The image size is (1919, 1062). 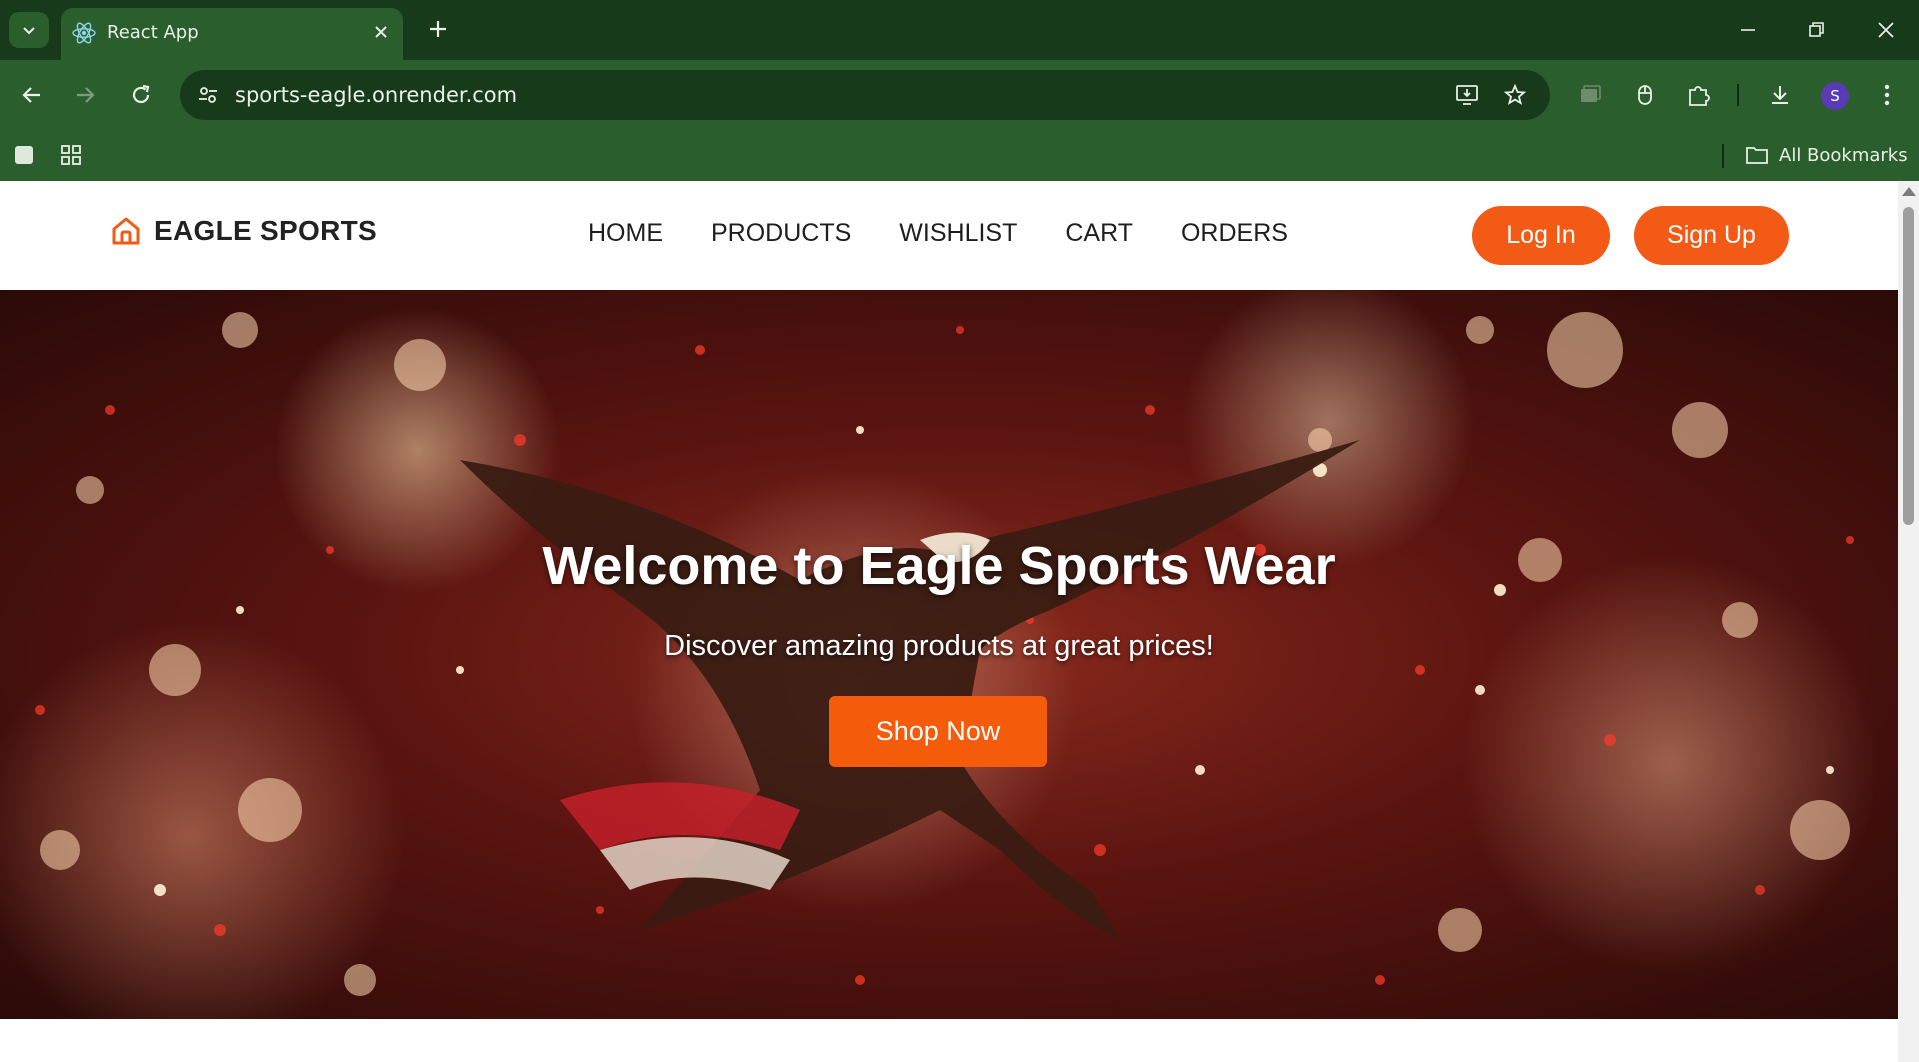 I want to click on media-button, so click(x=1590, y=95).